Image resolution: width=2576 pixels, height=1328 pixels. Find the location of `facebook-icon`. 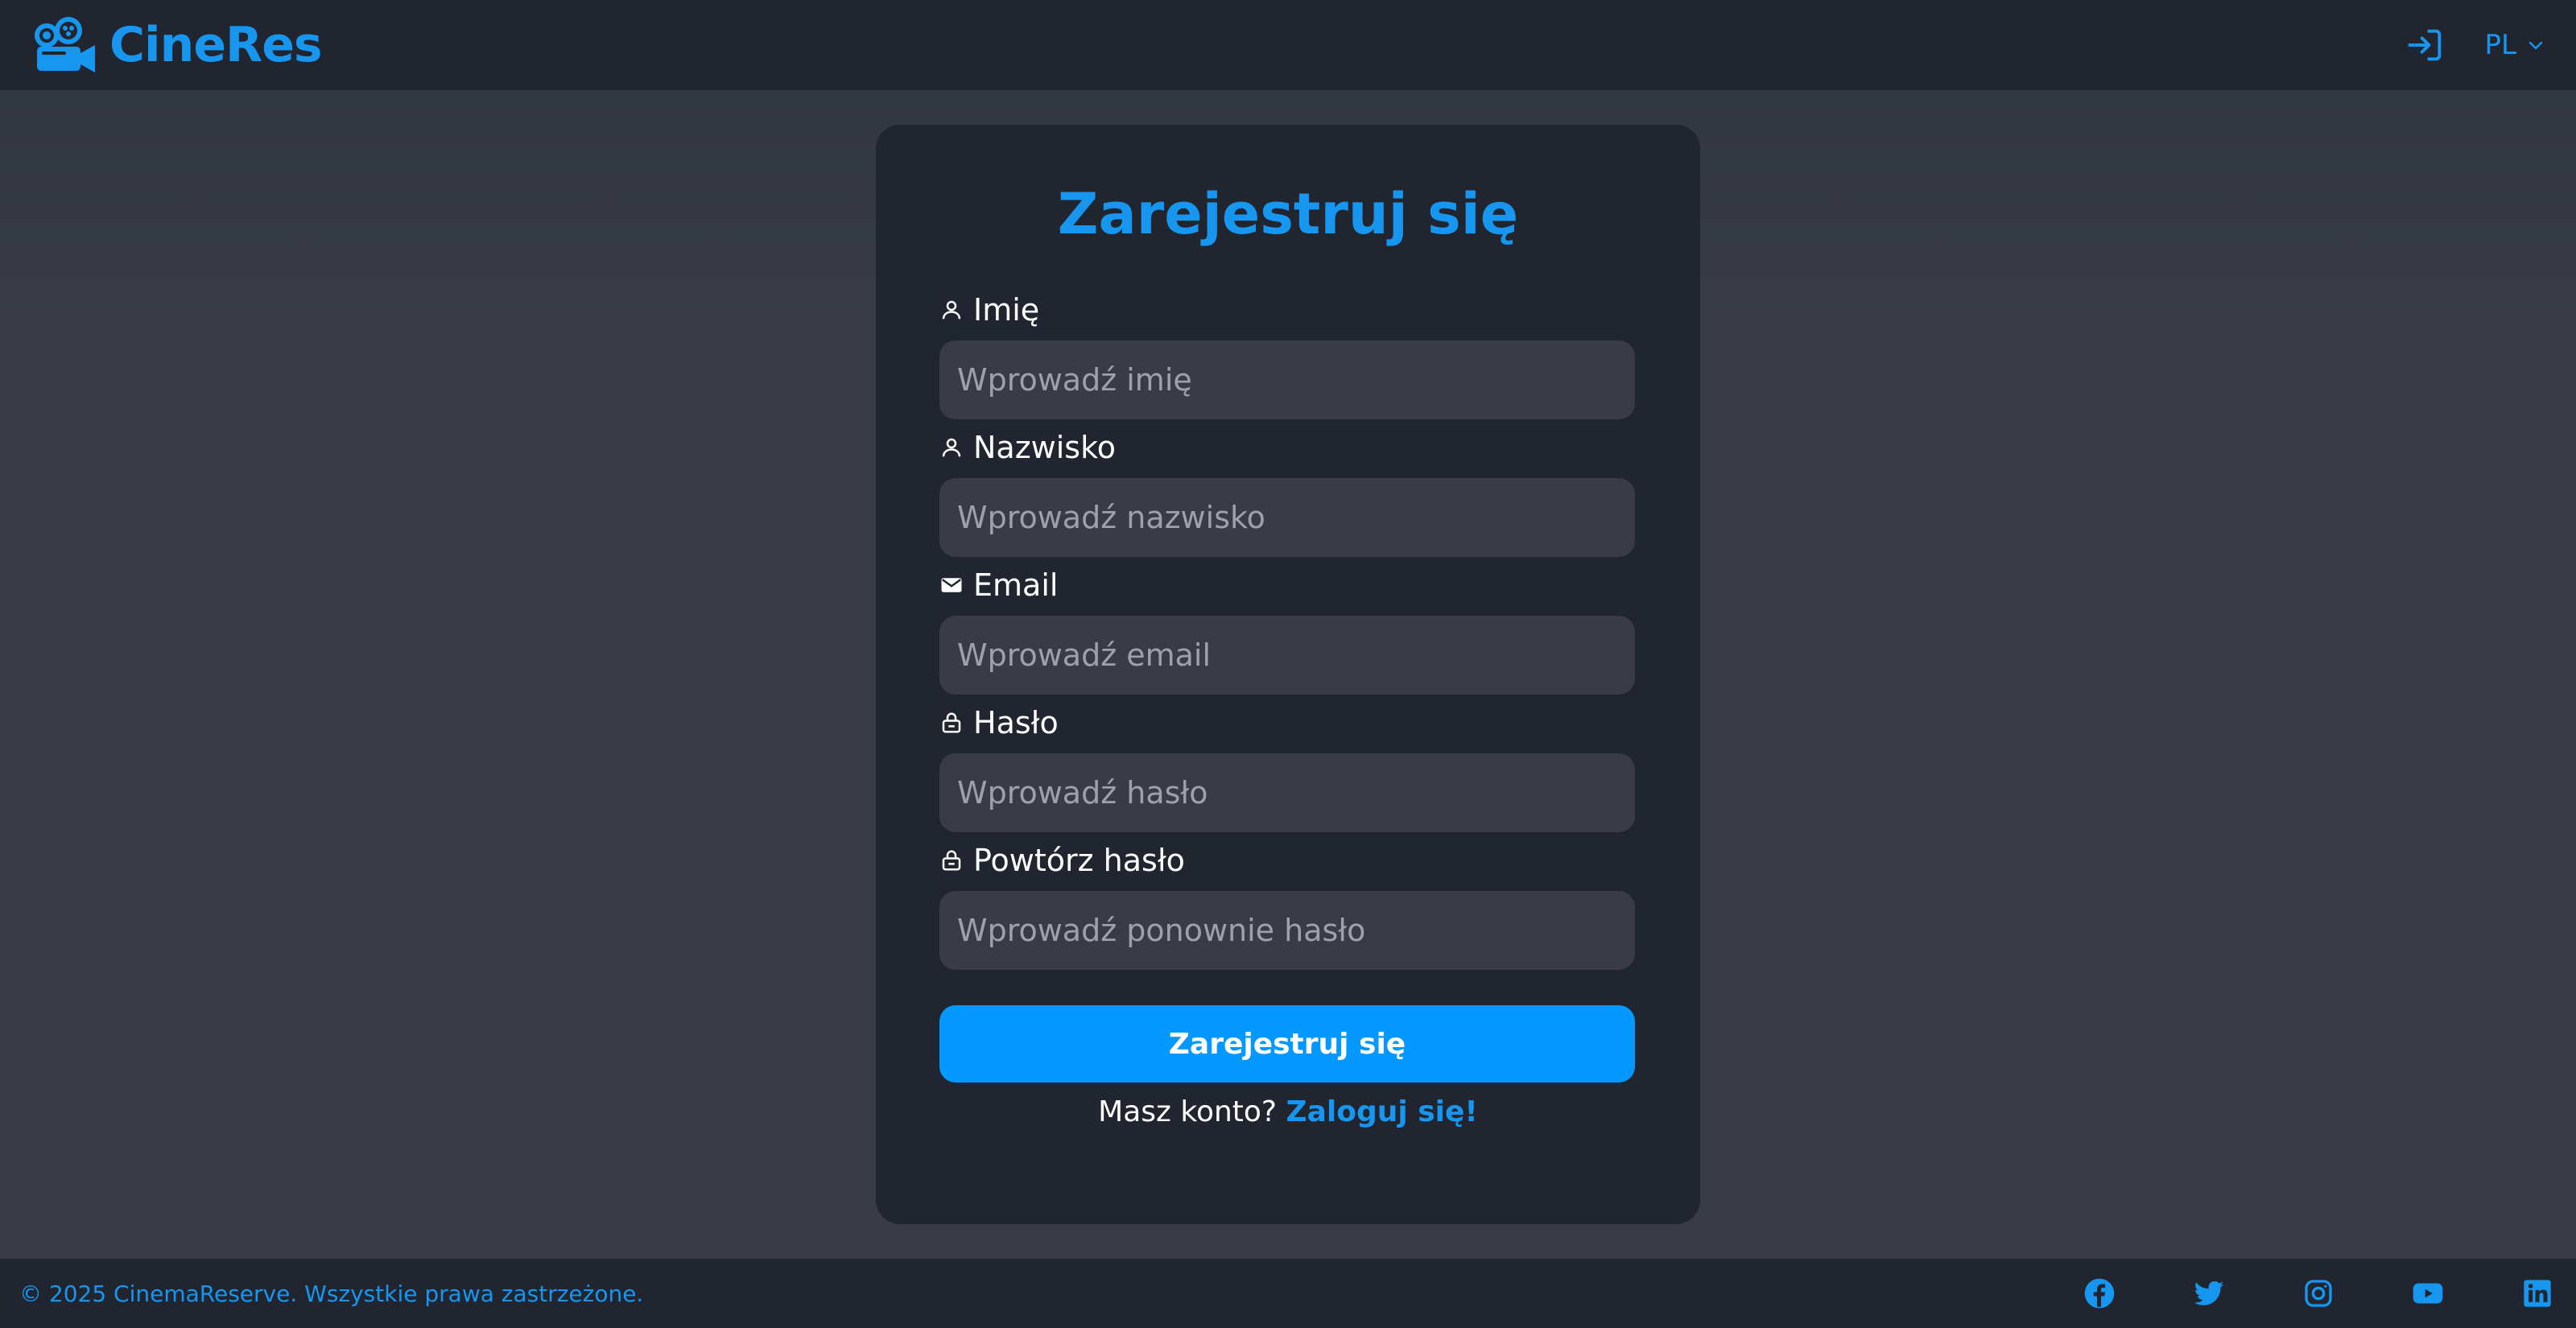

facebook-icon is located at coordinates (2099, 1293).